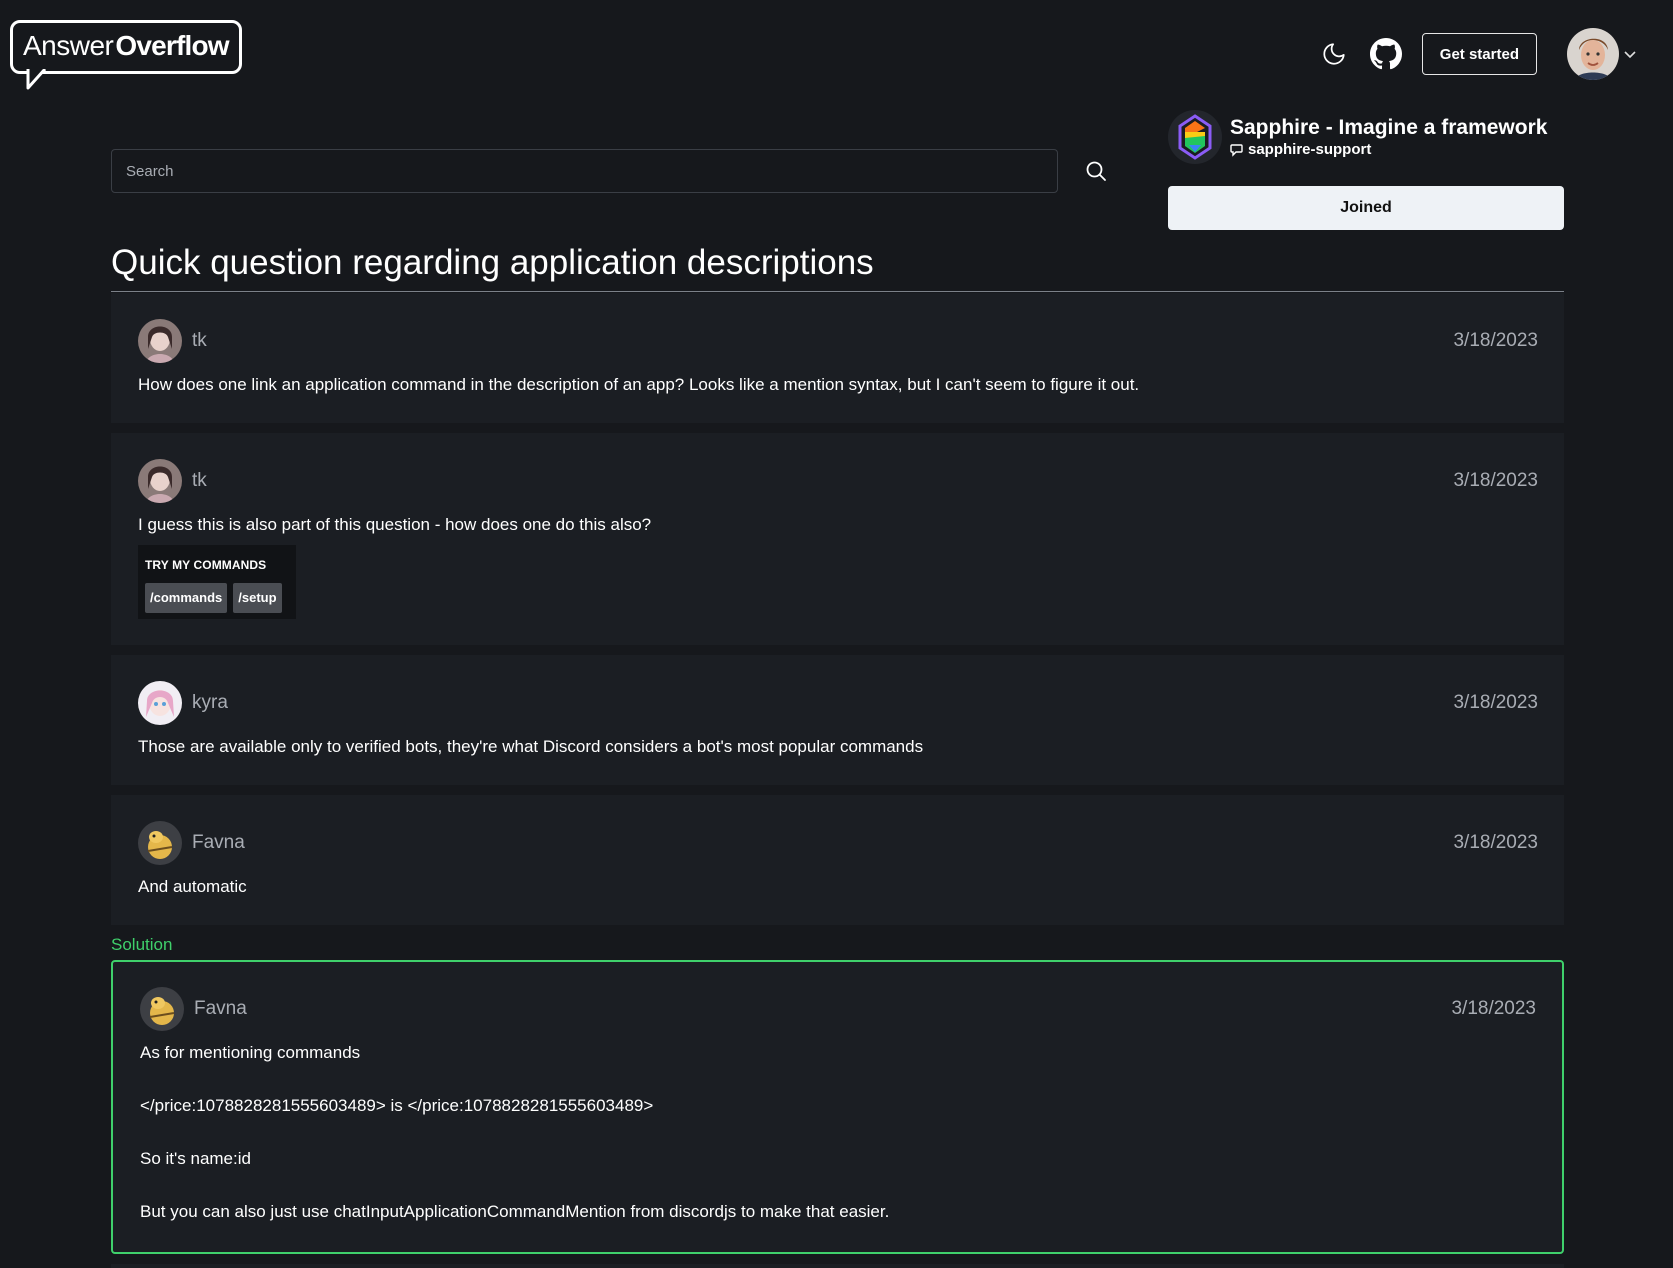  What do you see at coordinates (1593, 54) in the screenshot?
I see `user-avatar` at bounding box center [1593, 54].